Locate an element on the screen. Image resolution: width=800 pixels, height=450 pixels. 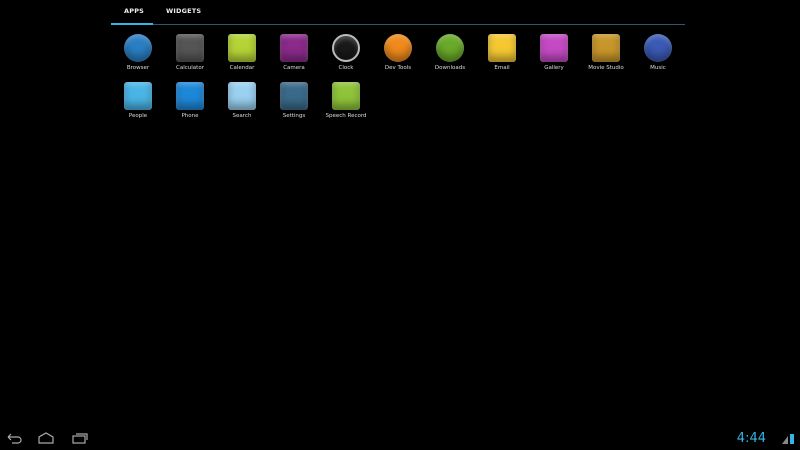
app-label: Search is located at coordinates (242, 116).